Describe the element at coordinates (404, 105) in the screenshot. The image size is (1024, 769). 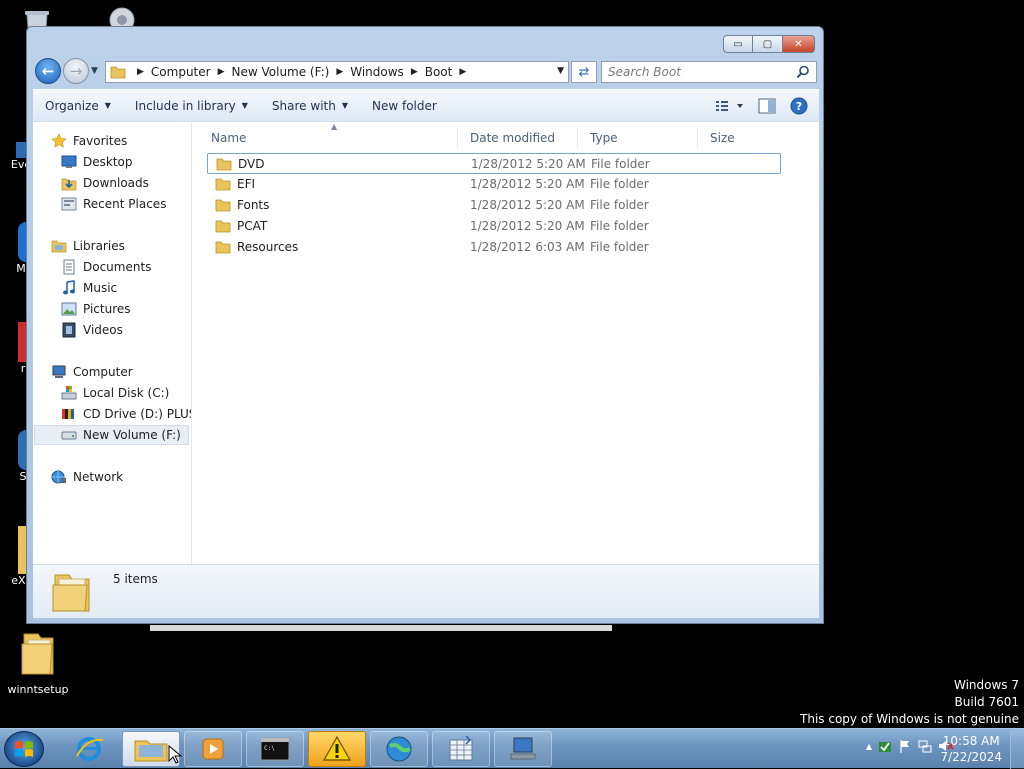
I see `new-folder-button: New folder` at that location.